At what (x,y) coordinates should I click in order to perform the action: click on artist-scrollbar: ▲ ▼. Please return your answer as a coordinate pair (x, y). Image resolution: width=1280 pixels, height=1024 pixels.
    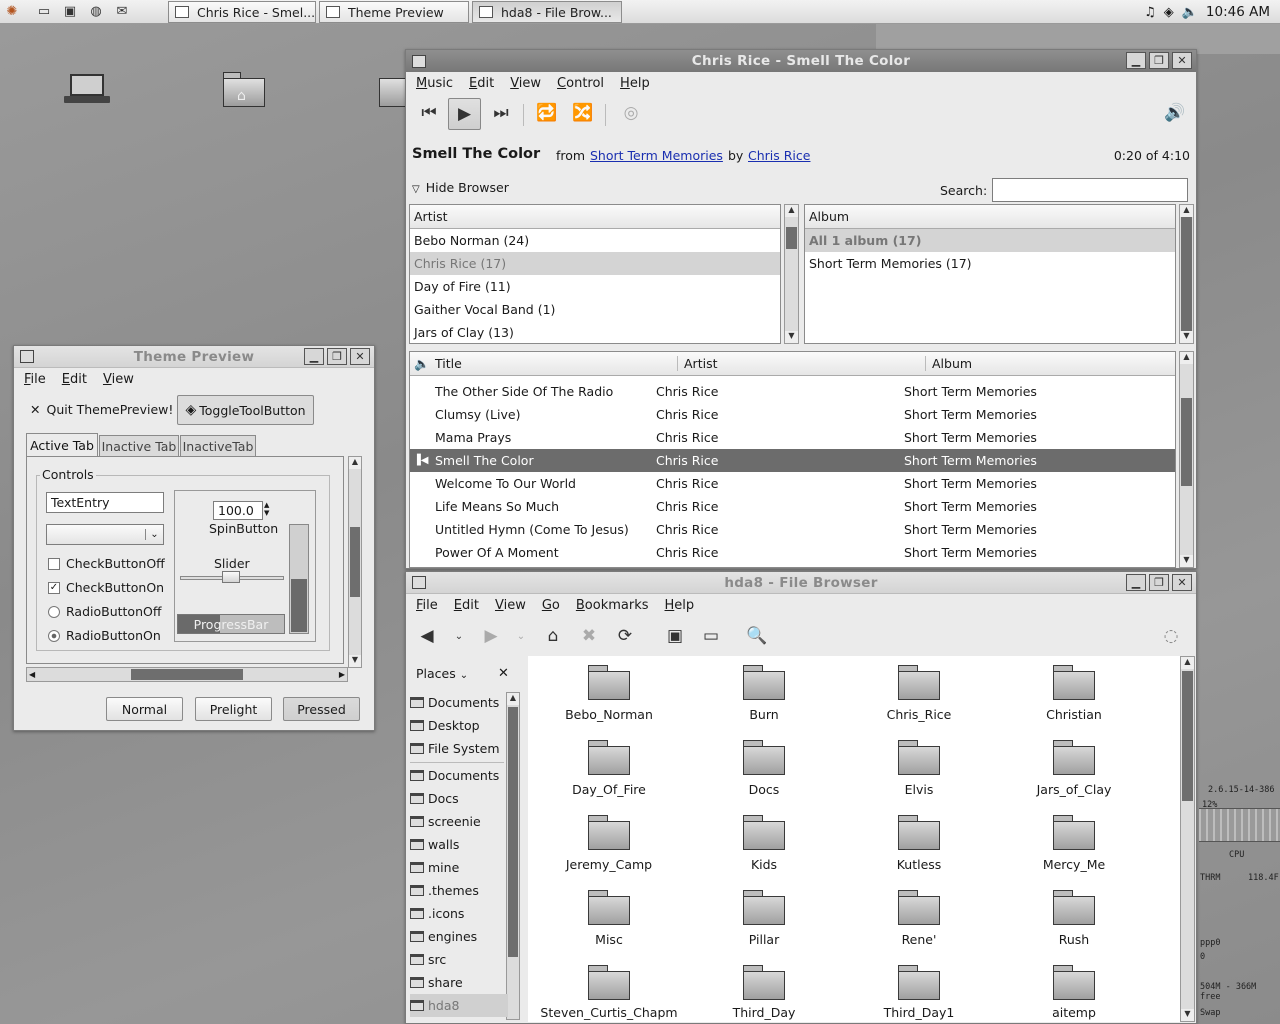
    Looking at the image, I should click on (791, 274).